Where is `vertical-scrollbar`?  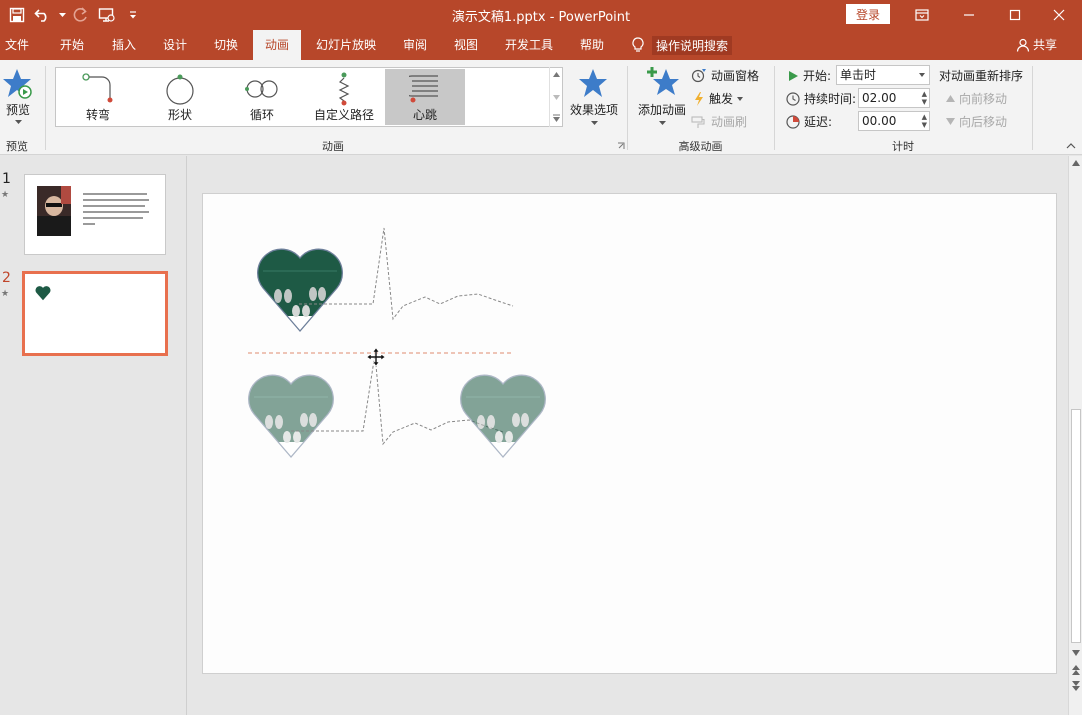 vertical-scrollbar is located at coordinates (1075, 435).